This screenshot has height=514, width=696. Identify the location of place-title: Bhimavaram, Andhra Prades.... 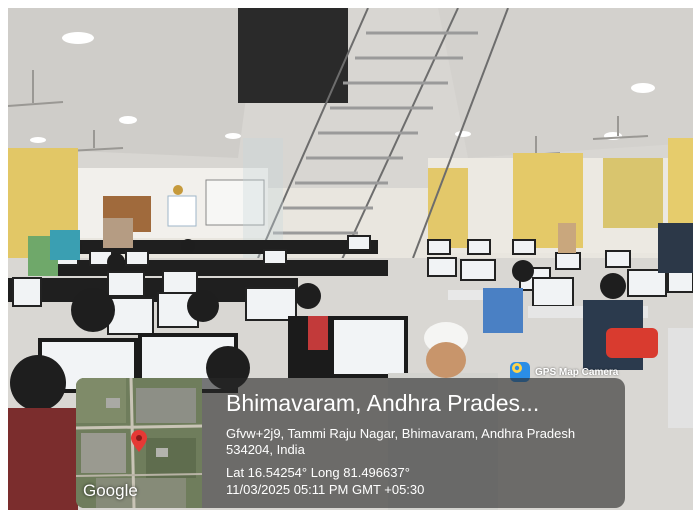
(383, 403).